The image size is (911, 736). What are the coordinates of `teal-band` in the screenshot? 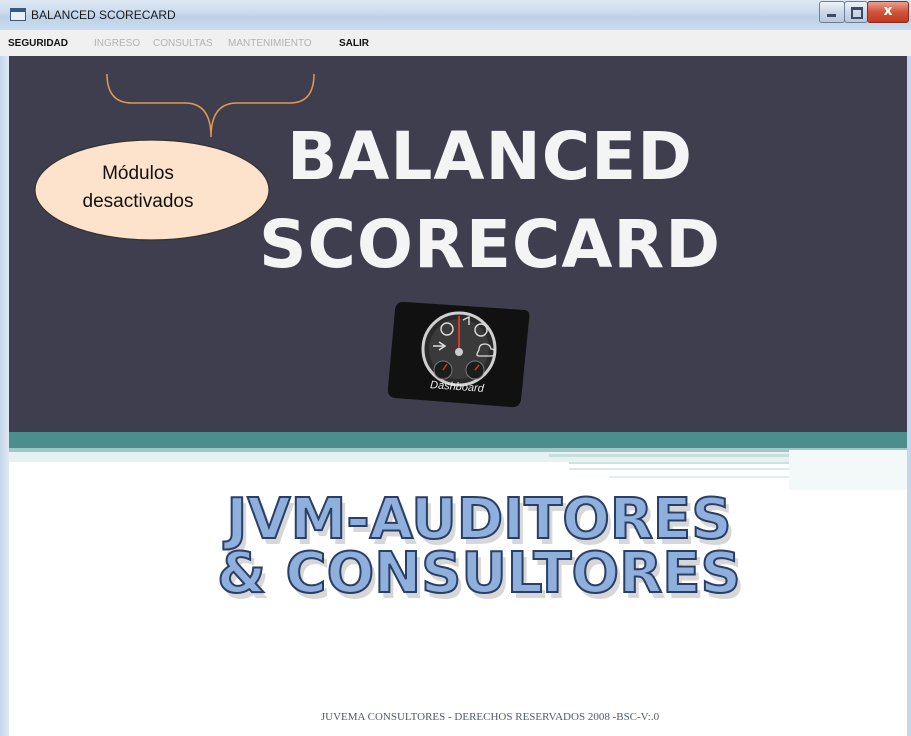 It's located at (458, 440).